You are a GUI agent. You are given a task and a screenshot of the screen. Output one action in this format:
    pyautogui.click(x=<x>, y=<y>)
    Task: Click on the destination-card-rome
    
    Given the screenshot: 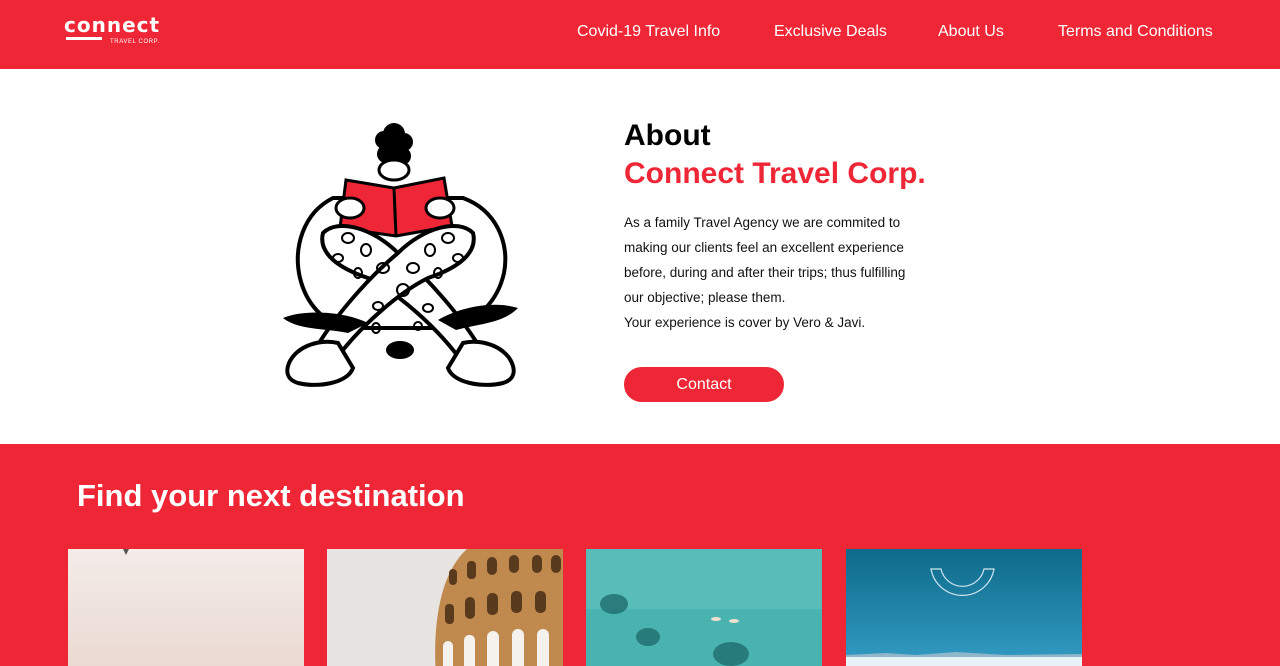 What is the action you would take?
    pyautogui.click(x=445, y=607)
    